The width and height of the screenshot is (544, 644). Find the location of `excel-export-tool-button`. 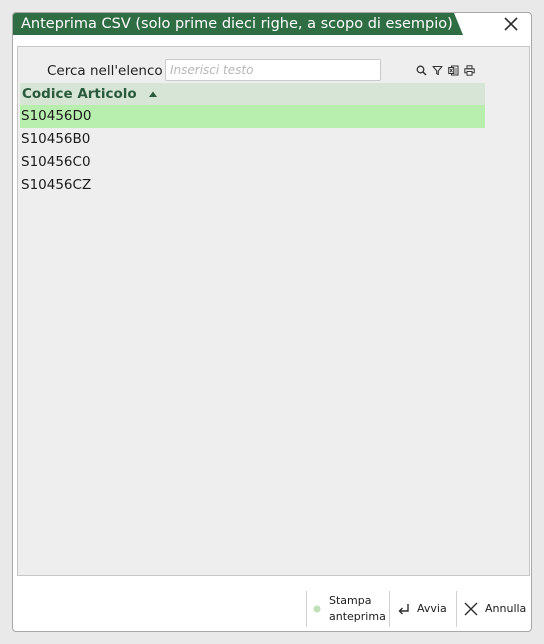

excel-export-tool-button is located at coordinates (453, 70).